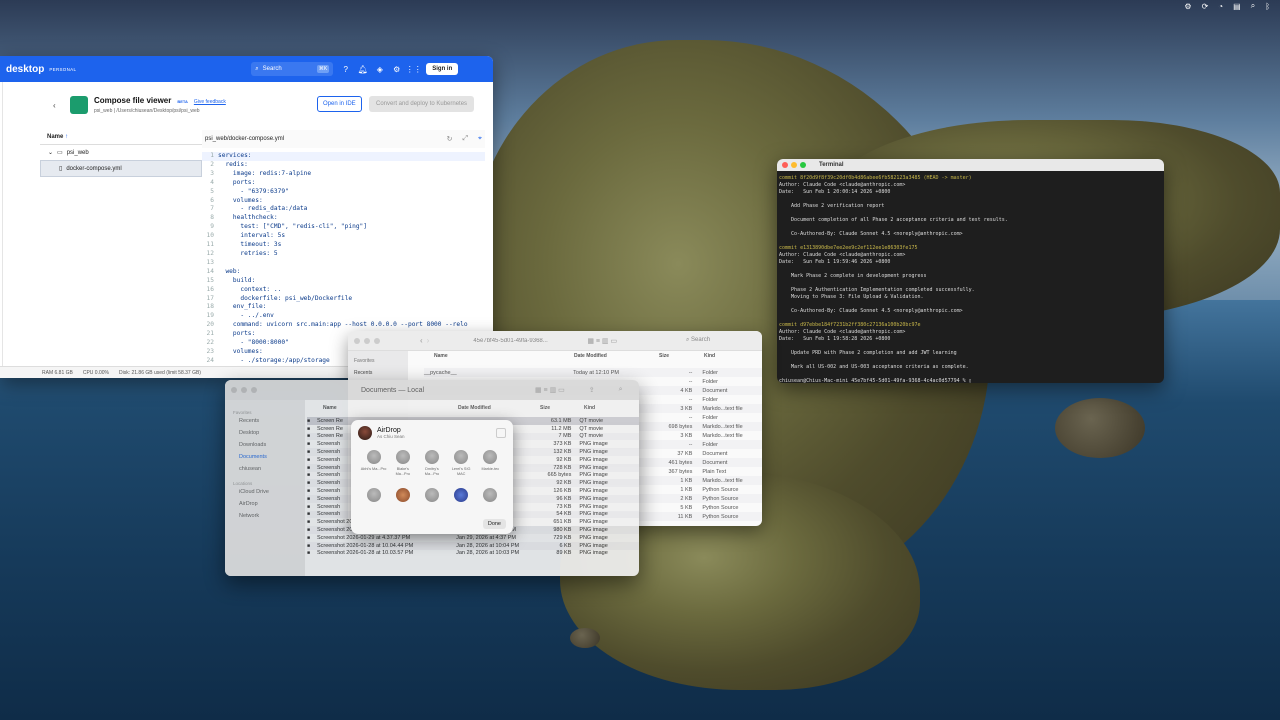 Image resolution: width=1280 pixels, height=720 pixels. What do you see at coordinates (365, 545) in the screenshot?
I see `file-name: Screenshot 2026-01-28 at 10.04.44 PM` at bounding box center [365, 545].